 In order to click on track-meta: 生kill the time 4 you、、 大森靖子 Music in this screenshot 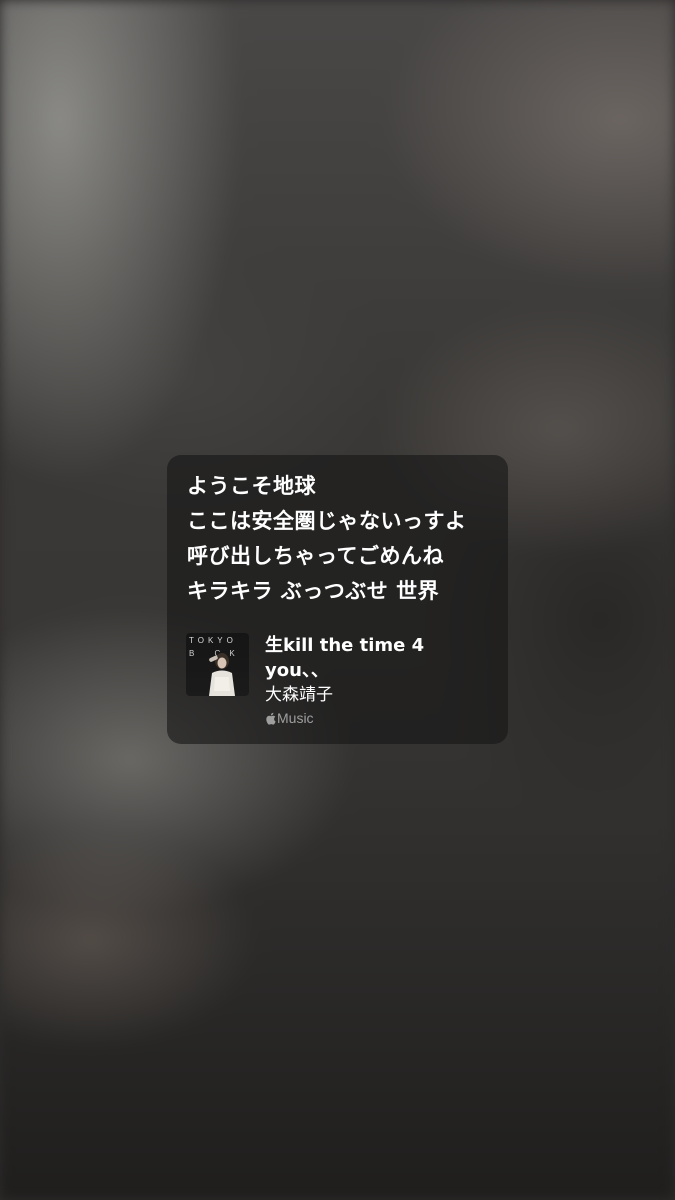, I will do `click(380, 680)`.